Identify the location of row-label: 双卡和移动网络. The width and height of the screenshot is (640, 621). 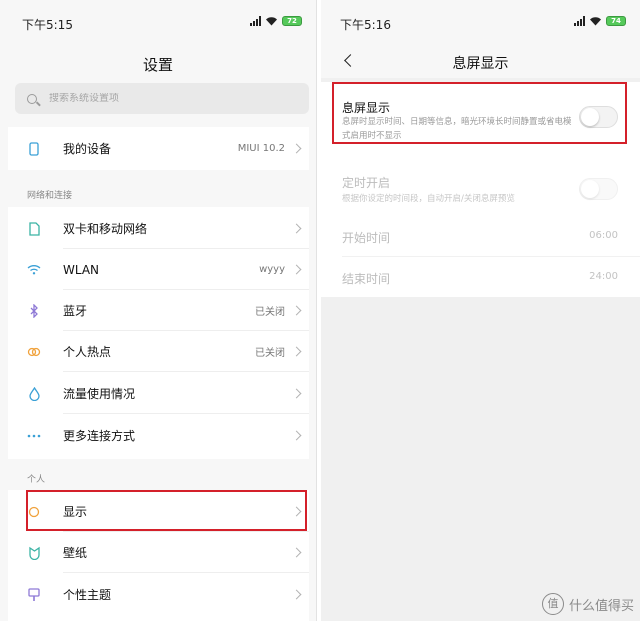
(105, 229).